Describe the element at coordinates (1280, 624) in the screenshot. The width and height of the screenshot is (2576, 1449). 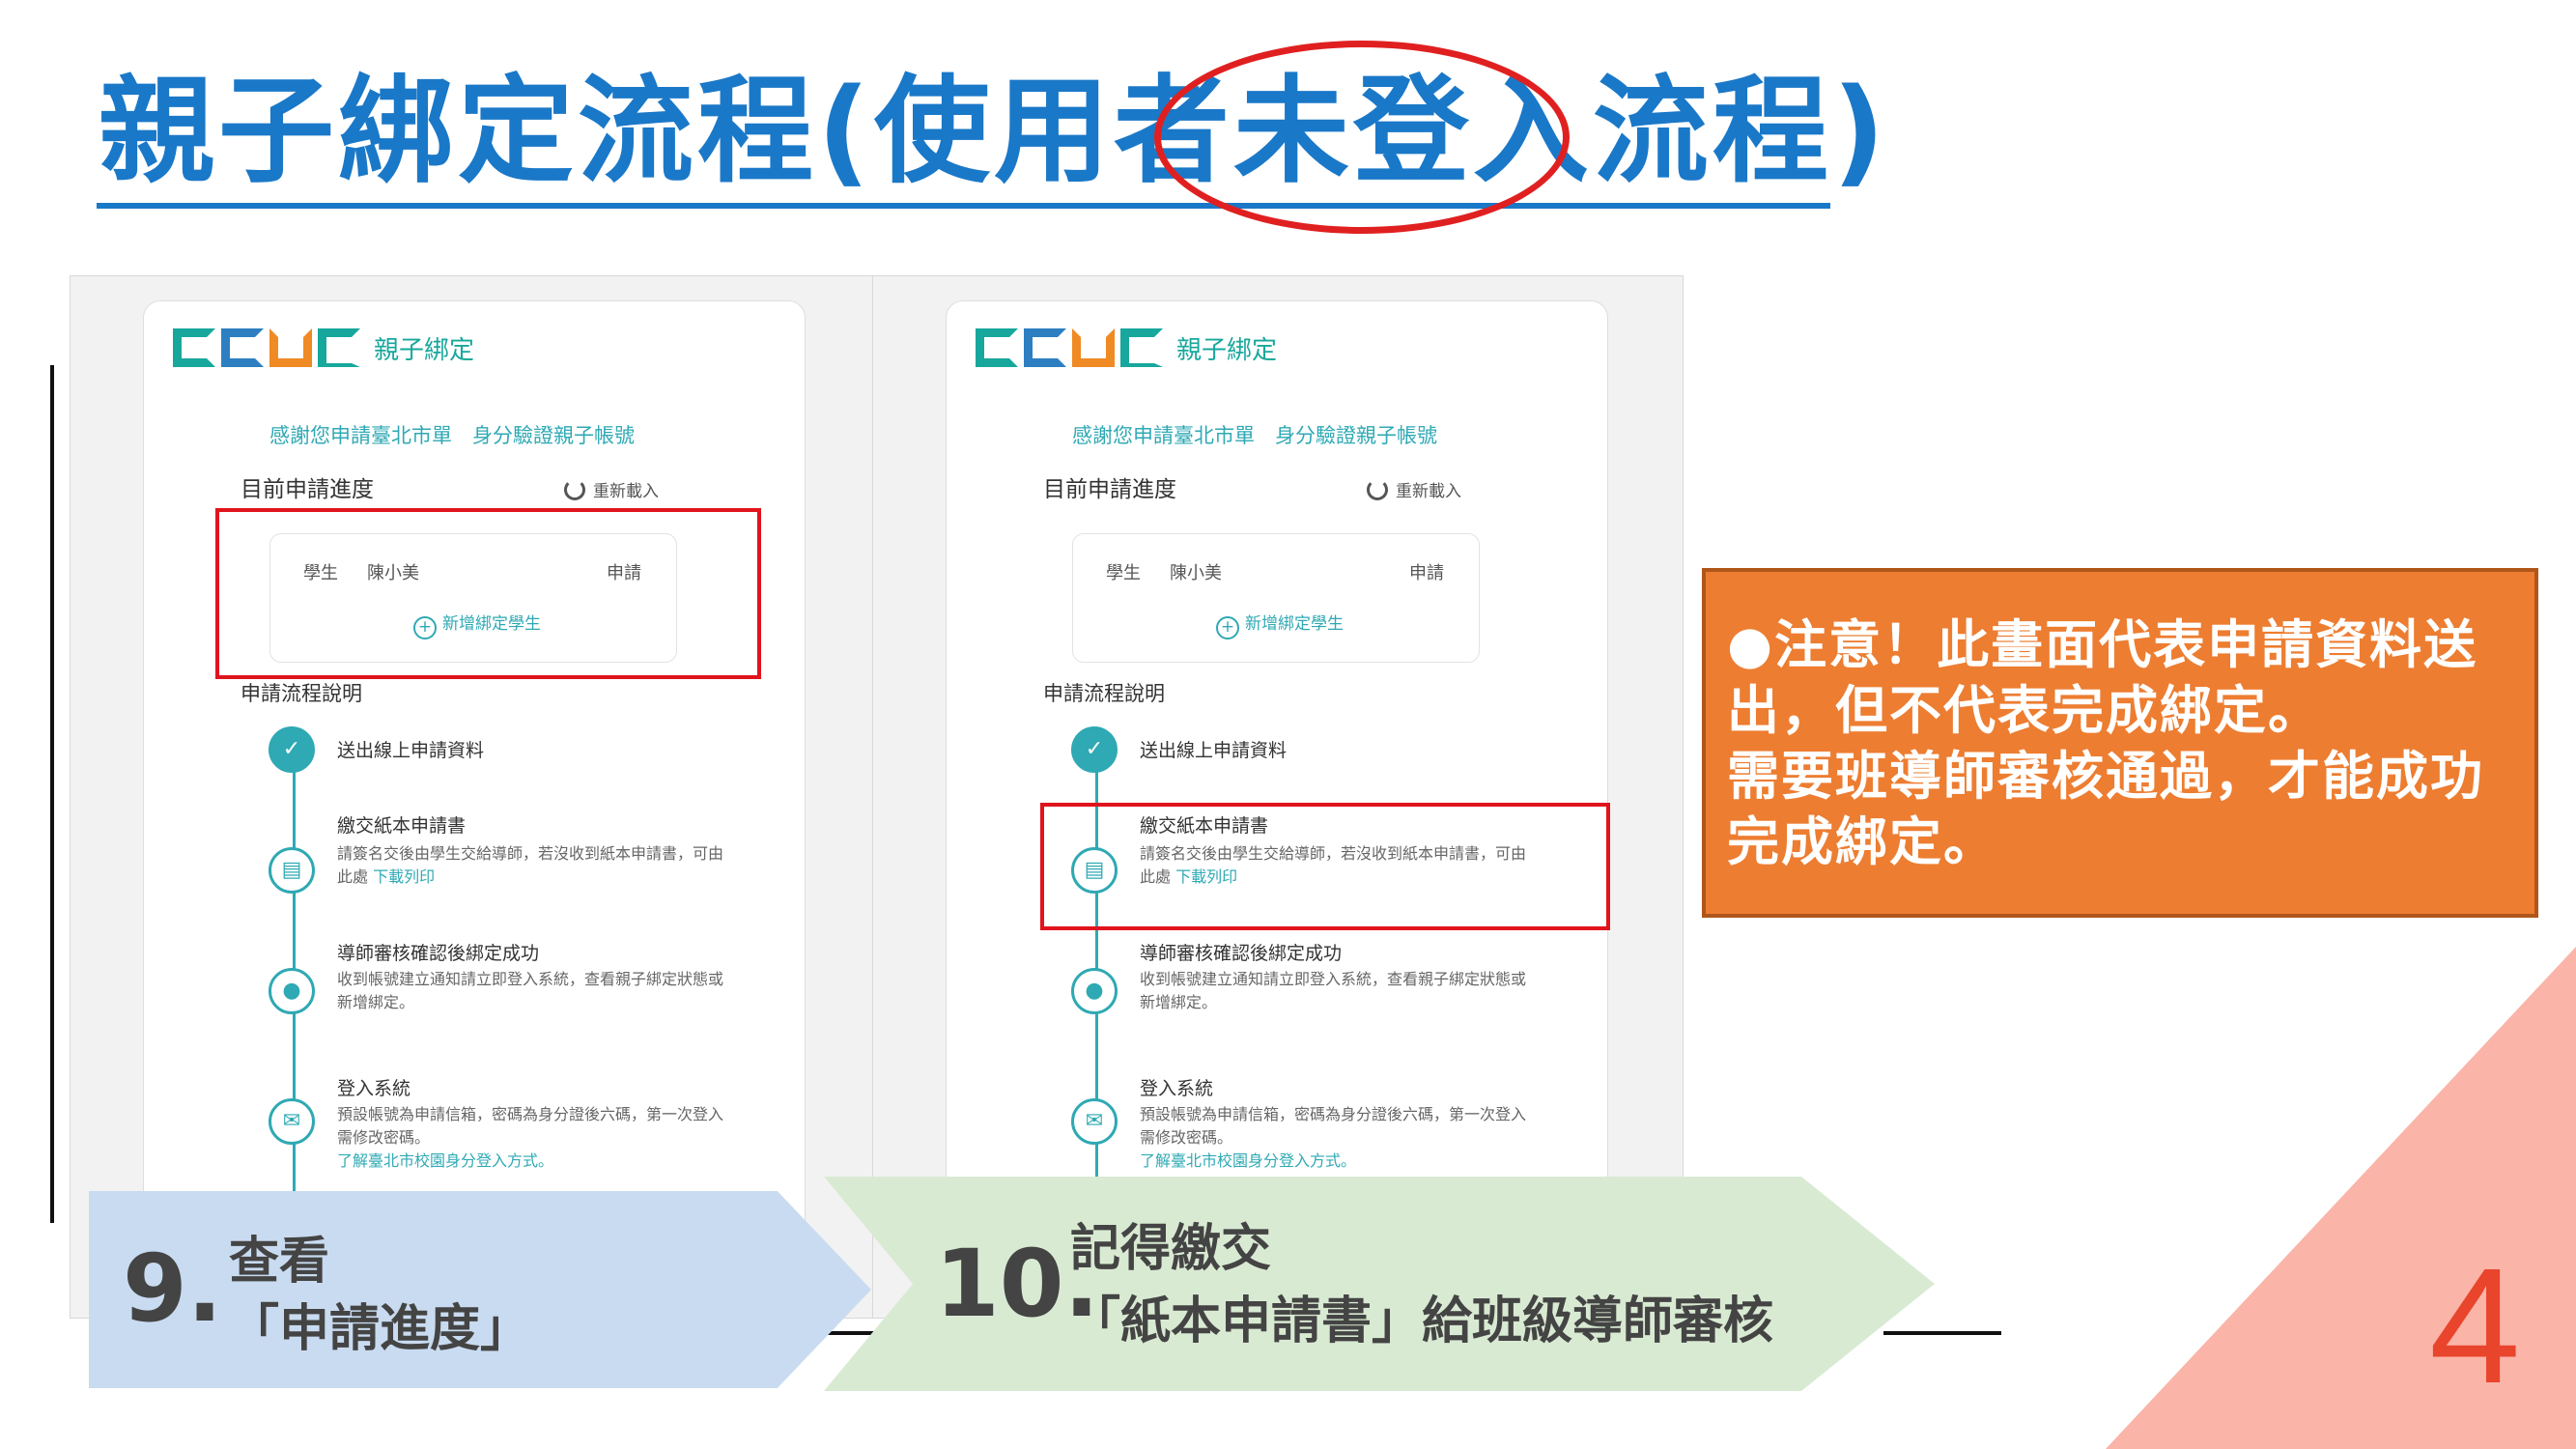
I see `add-student-button: + 新增綁定學生` at that location.